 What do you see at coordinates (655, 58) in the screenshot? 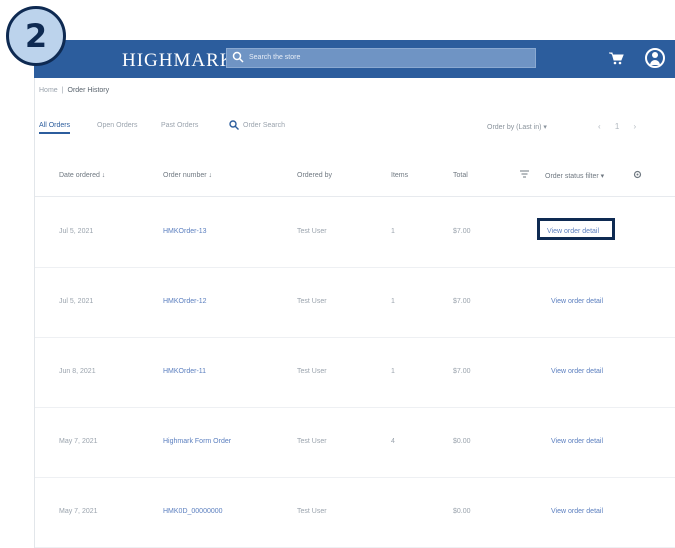
I see `account-icon` at bounding box center [655, 58].